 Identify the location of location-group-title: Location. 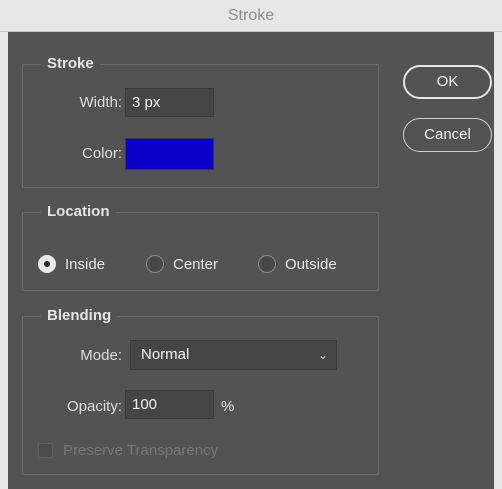
(78, 212).